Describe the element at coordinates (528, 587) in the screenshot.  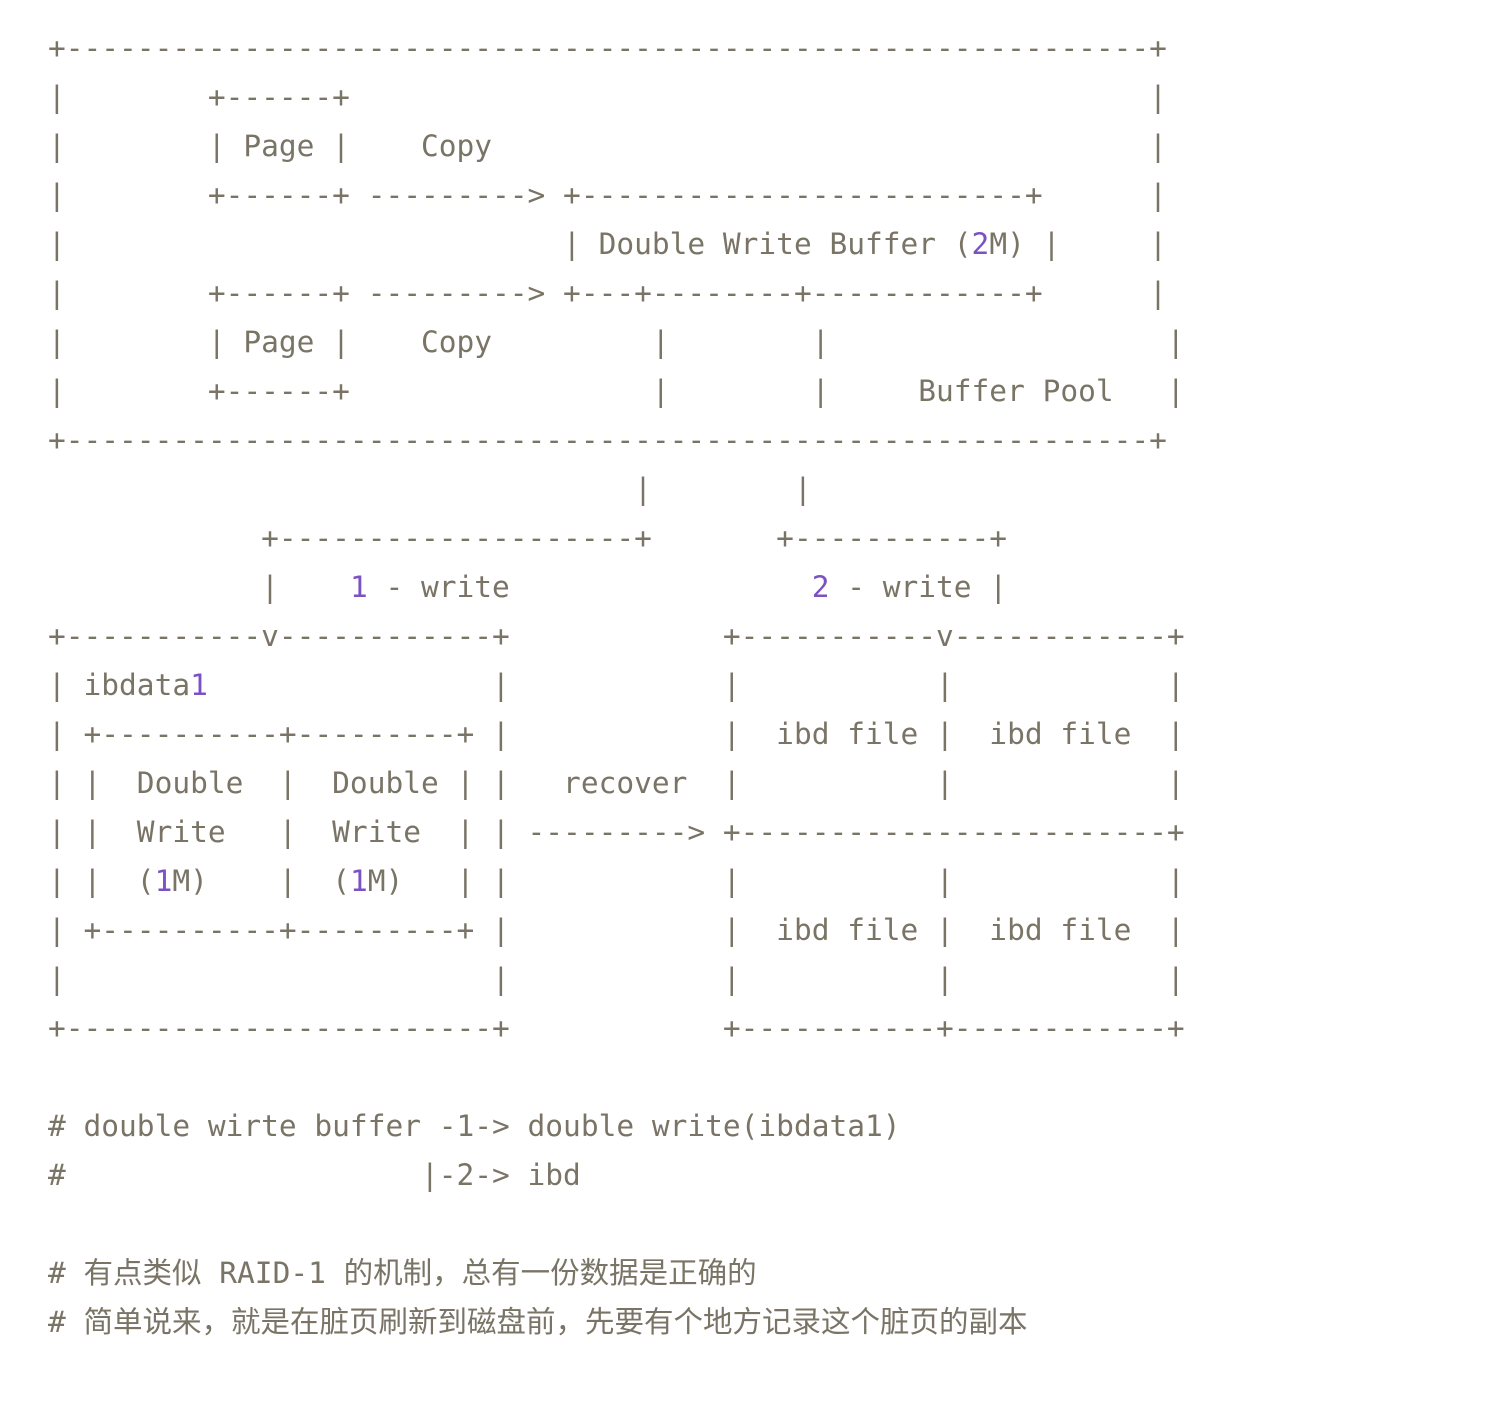
I see `diagram-line: | 1 - write 2 - write |` at that location.